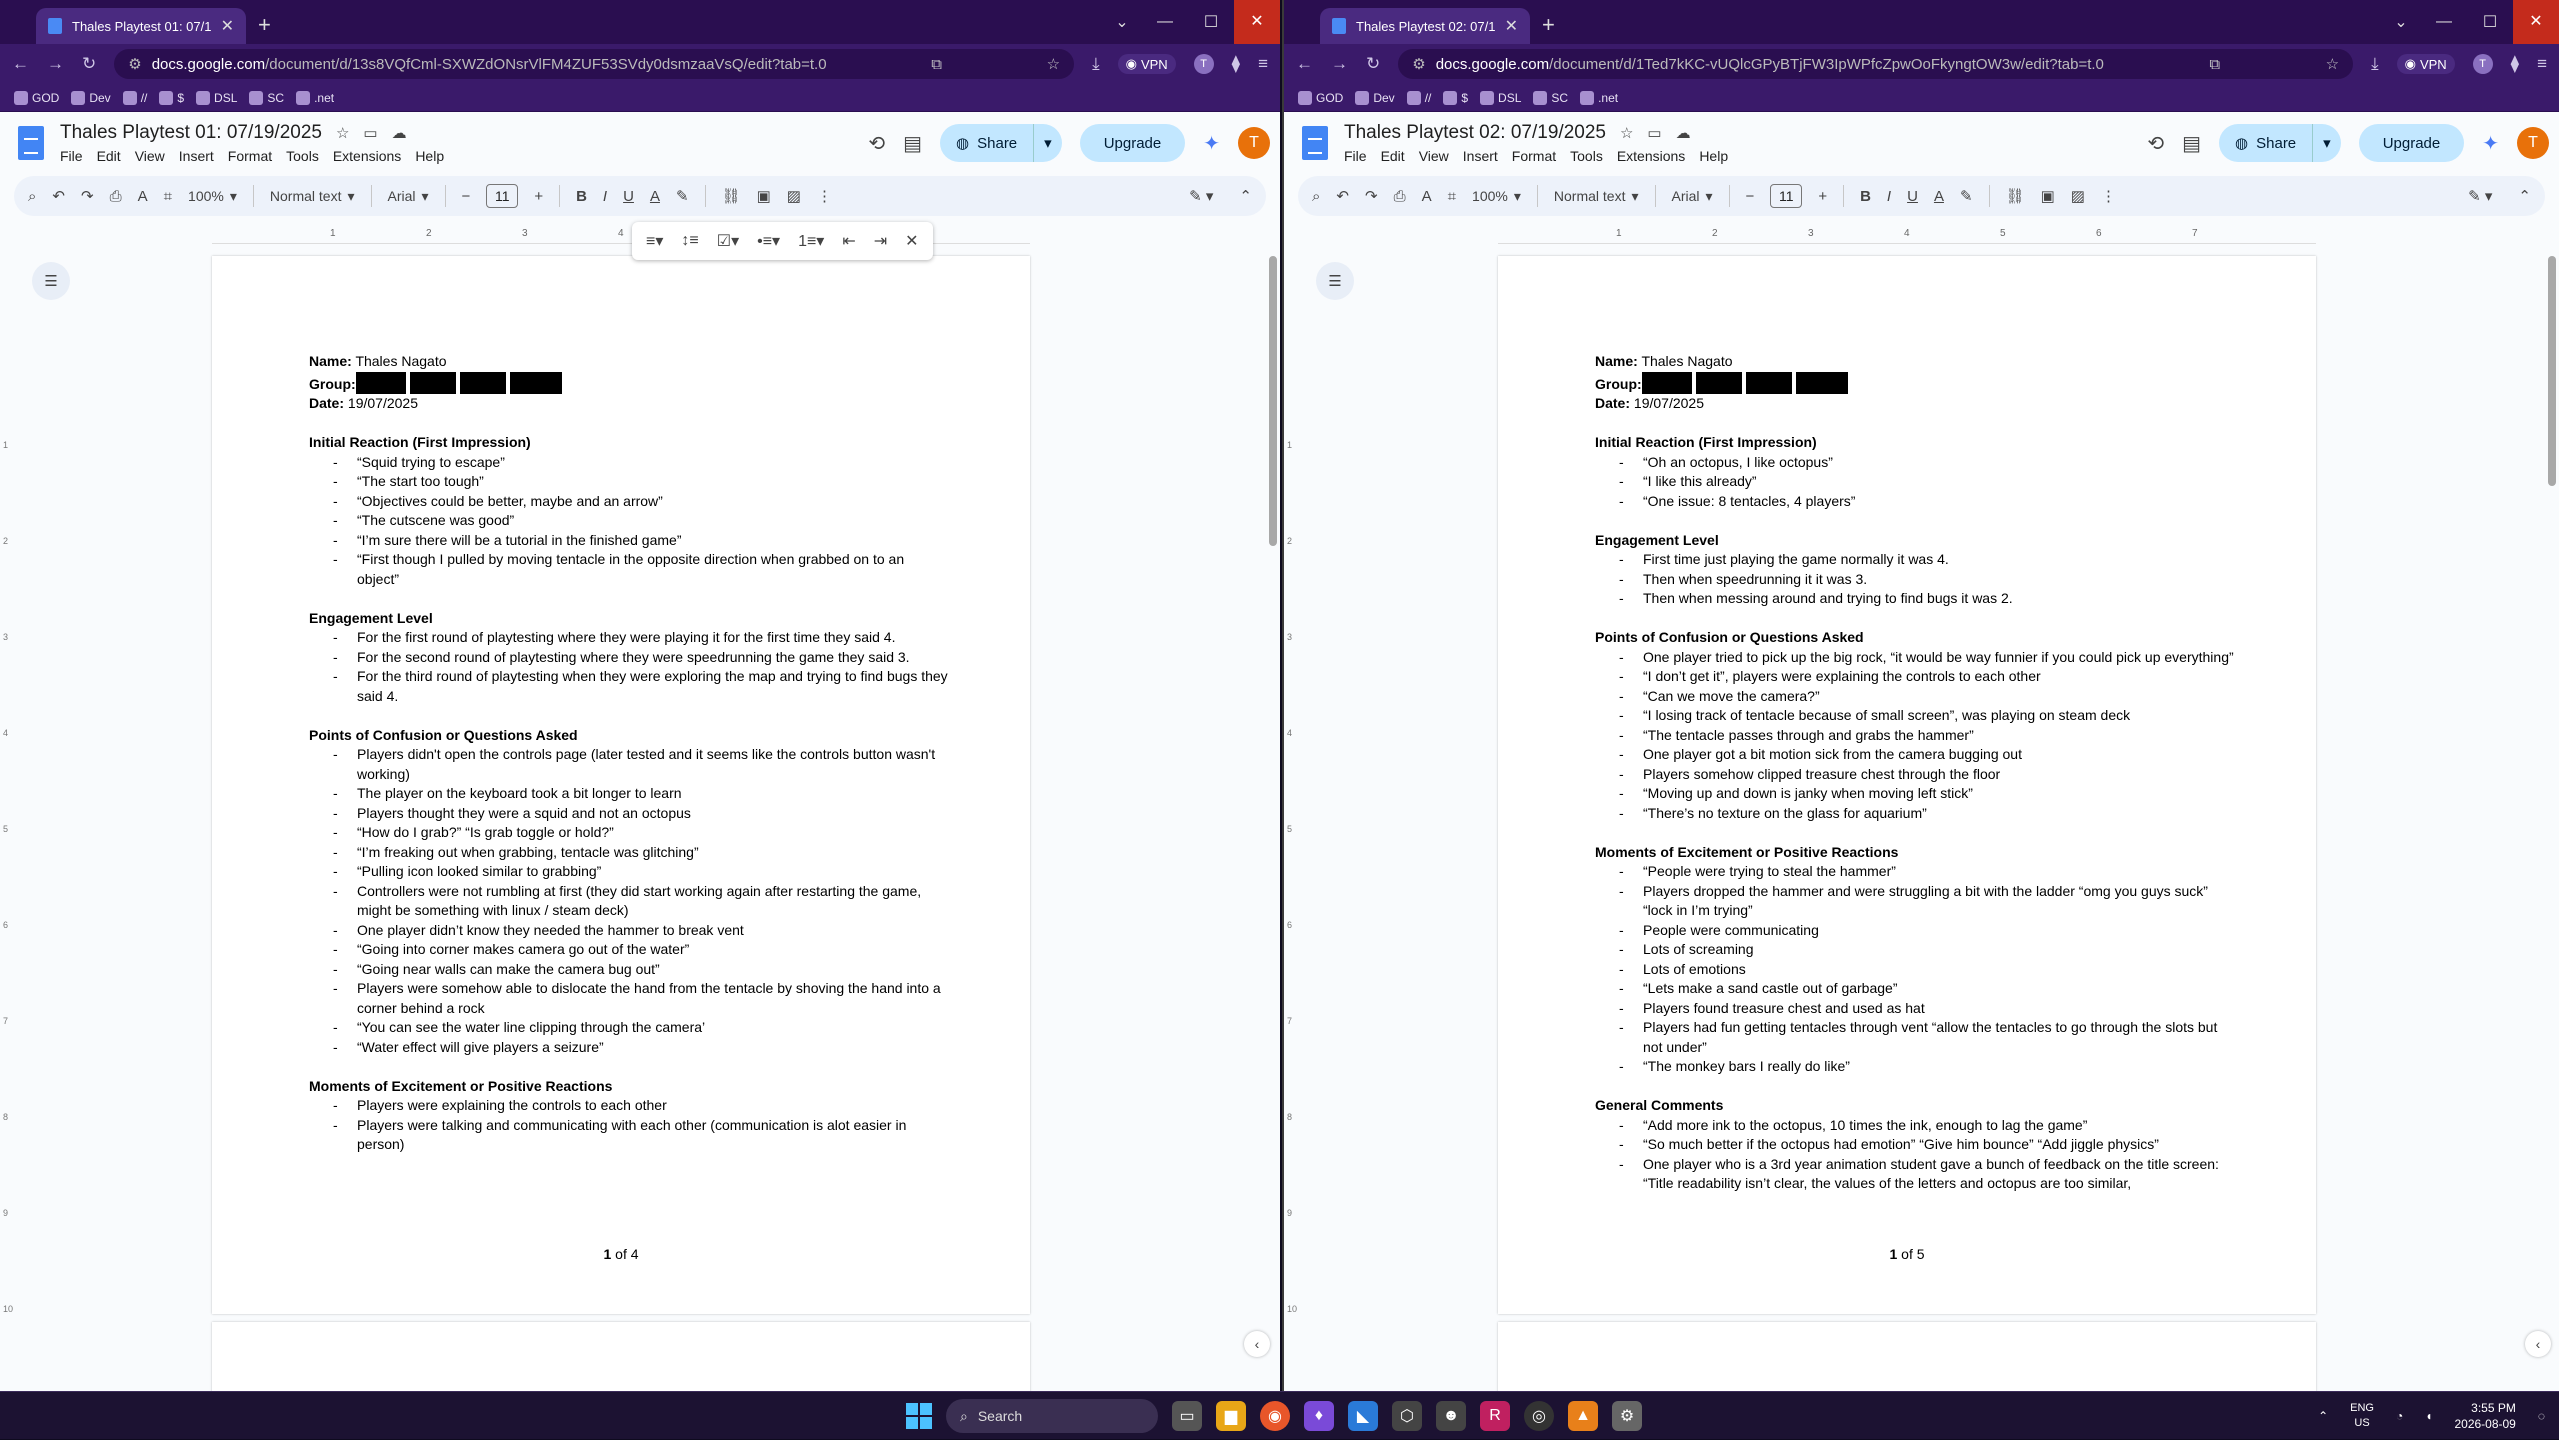 Image resolution: width=2559 pixels, height=1440 pixels. I want to click on rider-icon: R, so click(1495, 1416).